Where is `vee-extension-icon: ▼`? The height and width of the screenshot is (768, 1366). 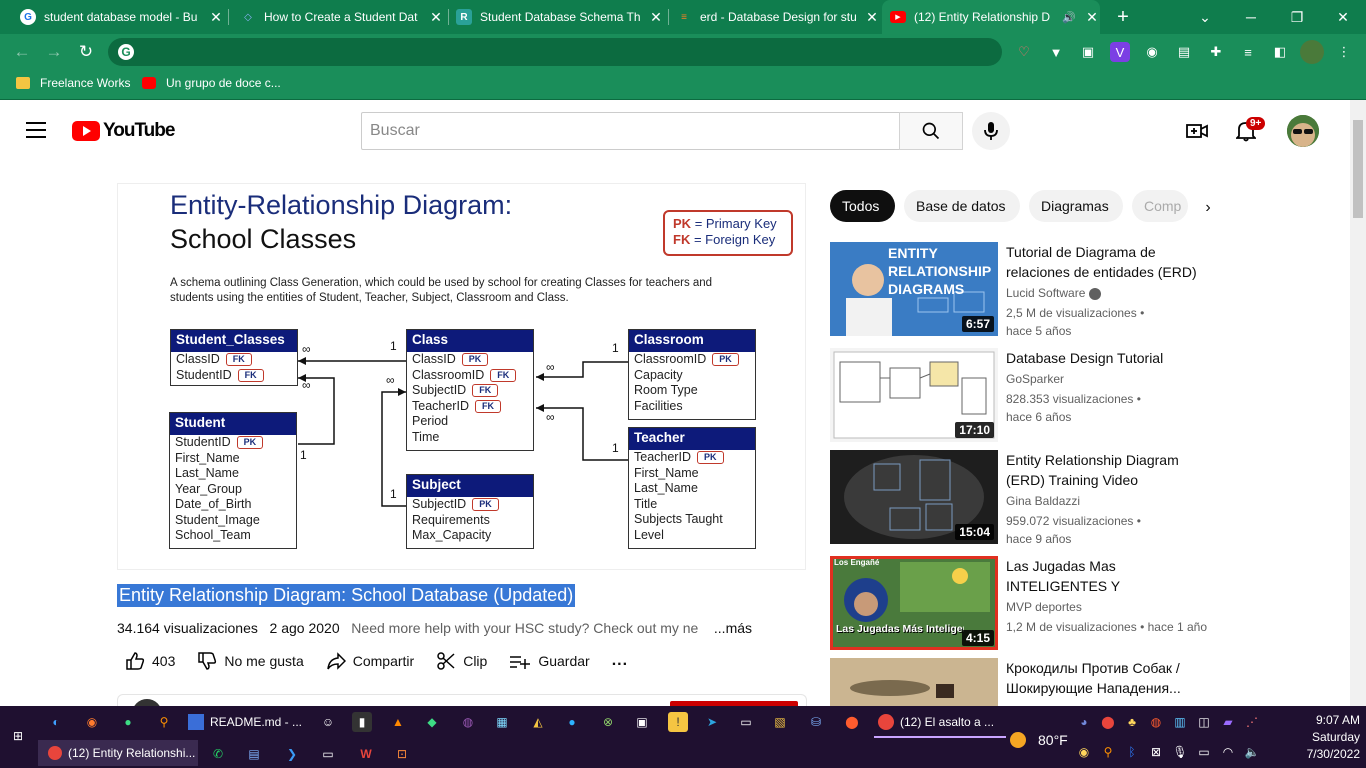 vee-extension-icon: ▼ is located at coordinates (1056, 52).